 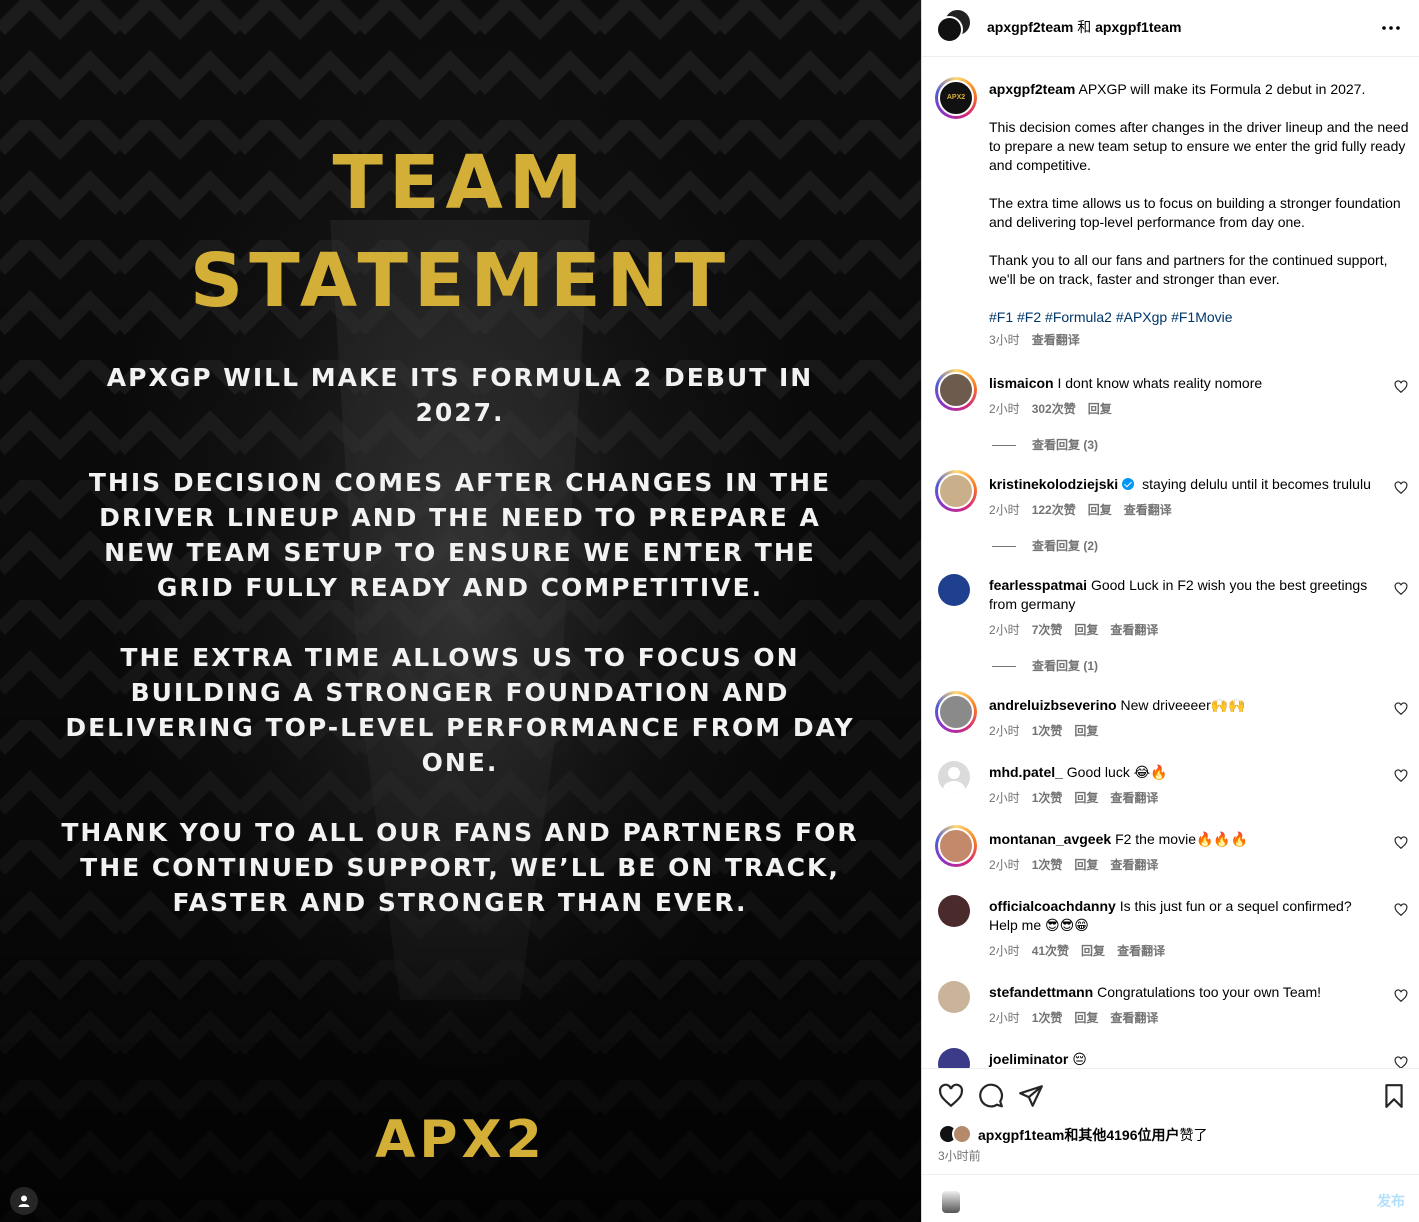 What do you see at coordinates (949, 29) in the screenshot?
I see `collab-avatar-front` at bounding box center [949, 29].